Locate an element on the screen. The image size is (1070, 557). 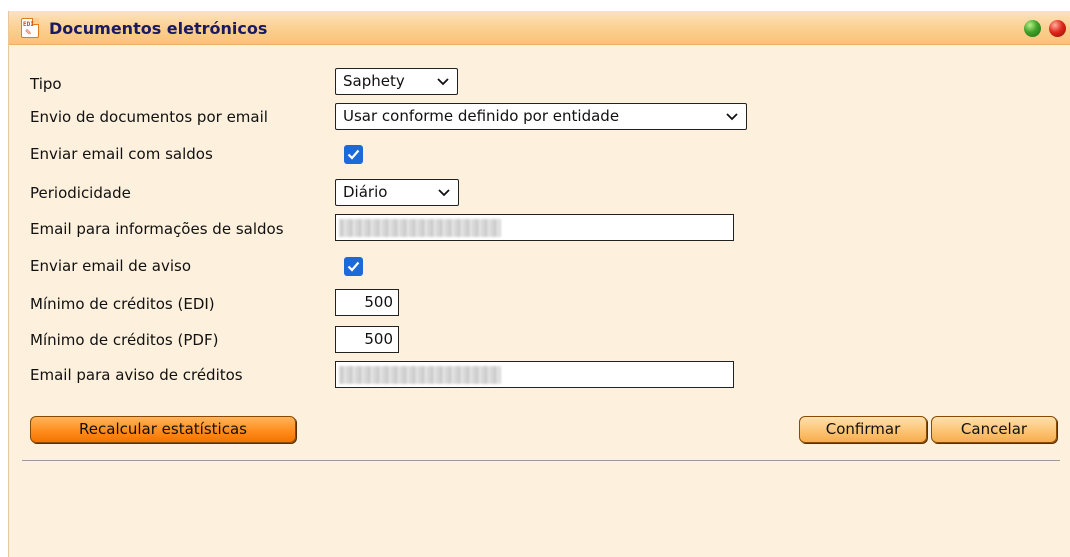
min-edi-input: 500 is located at coordinates (367, 302).